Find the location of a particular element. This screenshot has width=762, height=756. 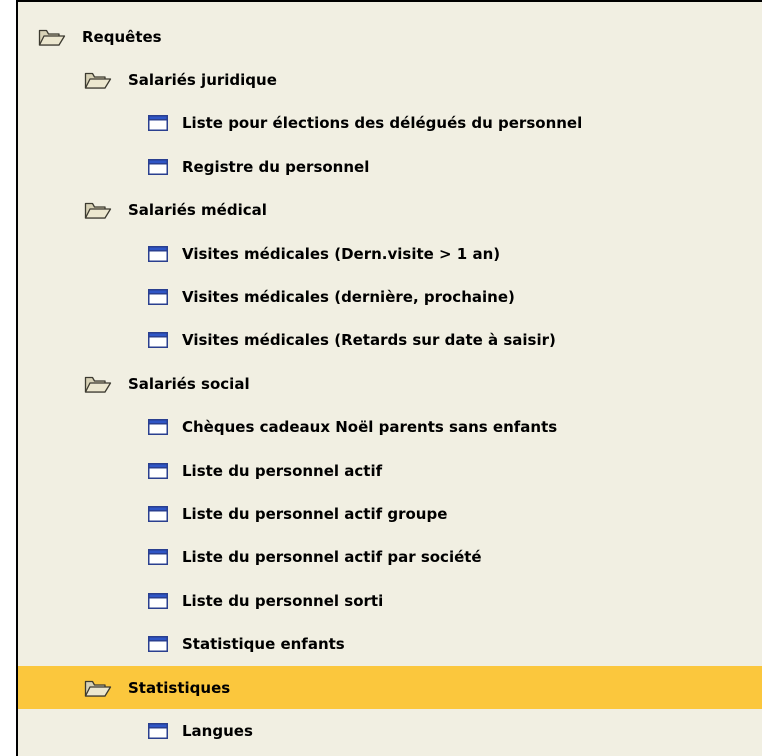

tree-node-requetes: Requêtes is located at coordinates (390, 36).